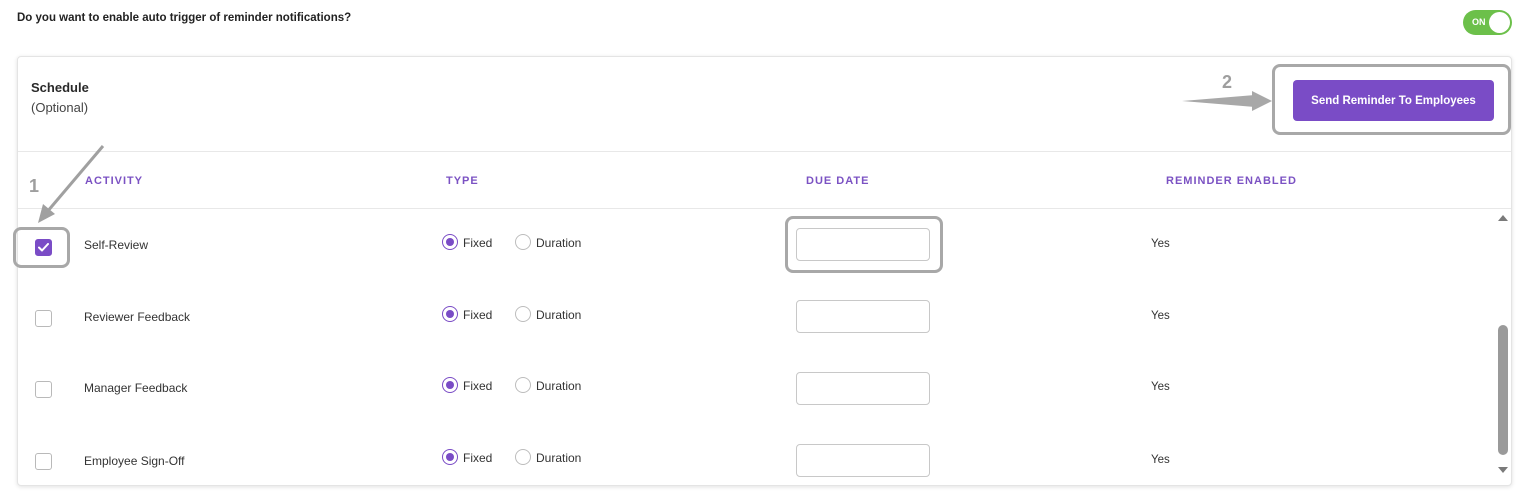 The height and width of the screenshot is (502, 1531). What do you see at coordinates (114, 181) in the screenshot?
I see `column-header-activity: ACTIVITY` at bounding box center [114, 181].